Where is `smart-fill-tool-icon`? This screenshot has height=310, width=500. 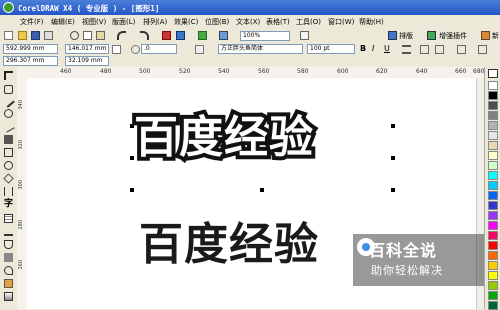 smart-fill-tool-icon is located at coordinates (8, 139).